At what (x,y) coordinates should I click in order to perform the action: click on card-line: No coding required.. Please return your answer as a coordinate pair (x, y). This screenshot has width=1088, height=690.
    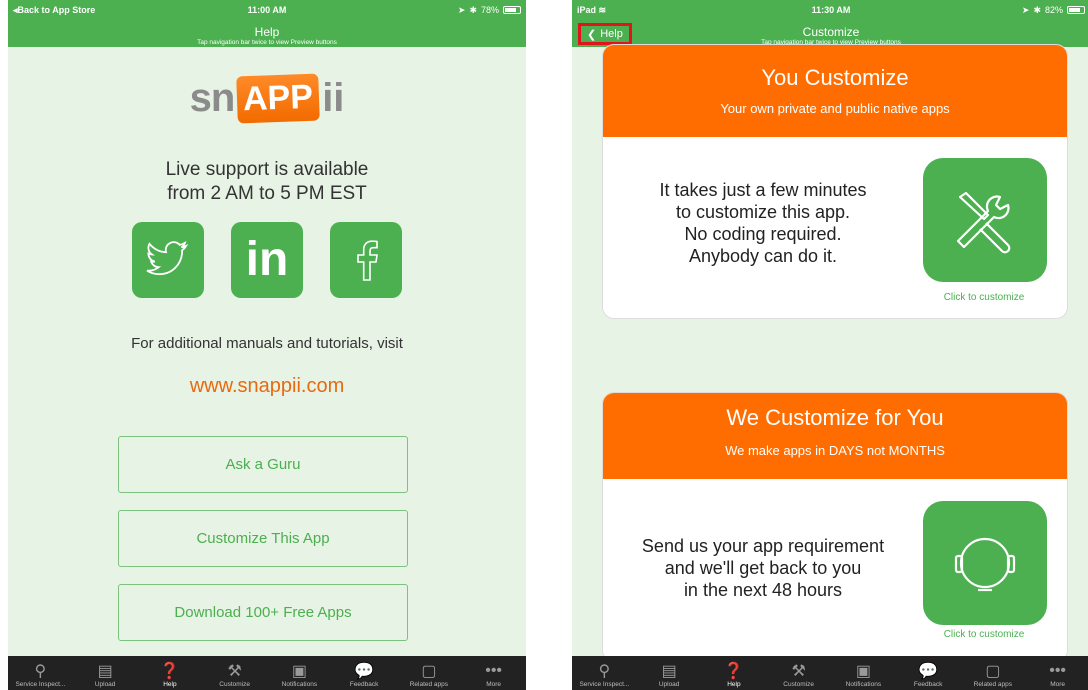
    Looking at the image, I should click on (763, 234).